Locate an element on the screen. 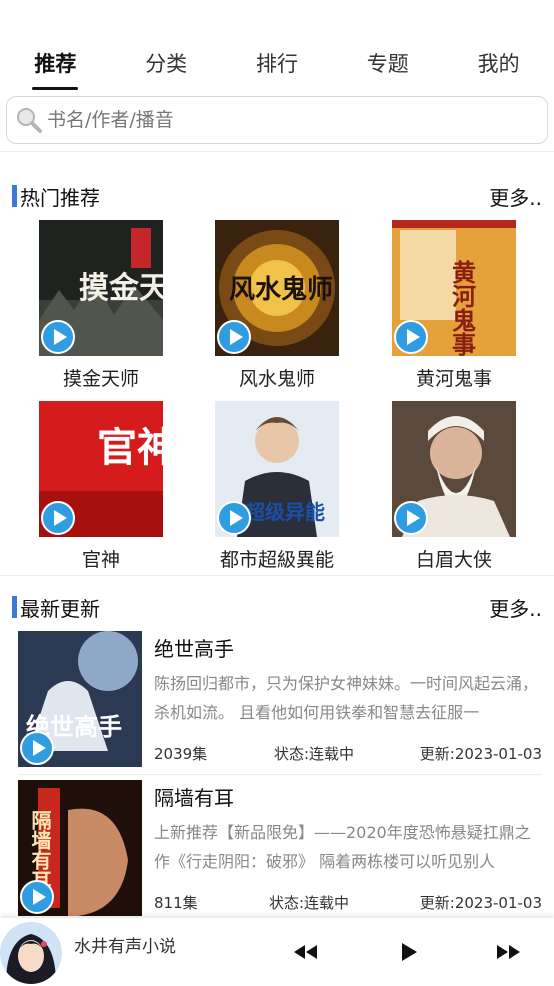  book-title: 摸金天师 is located at coordinates (100, 379).